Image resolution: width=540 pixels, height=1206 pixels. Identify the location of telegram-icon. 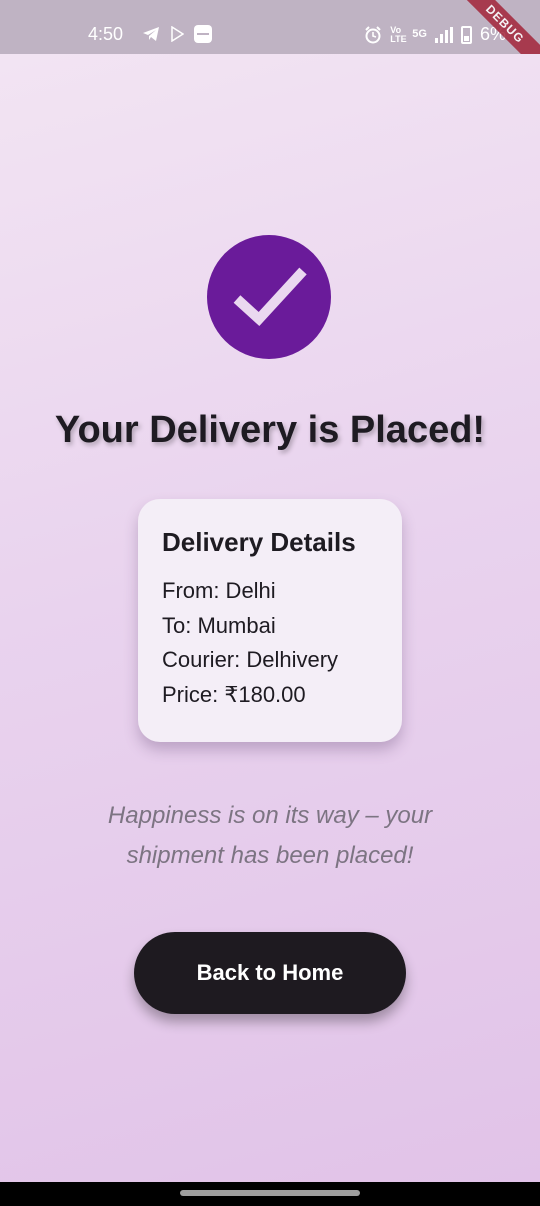
(151, 34).